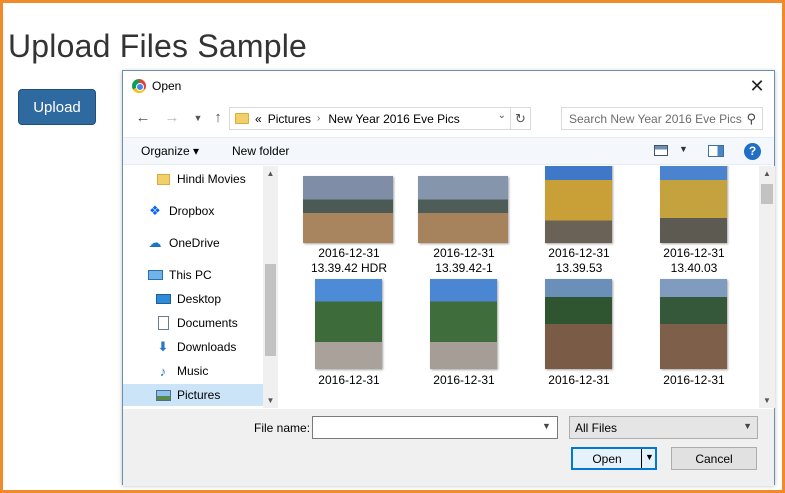 The image size is (785, 493). What do you see at coordinates (172, 118) in the screenshot?
I see `forward-arrow-icon: →` at bounding box center [172, 118].